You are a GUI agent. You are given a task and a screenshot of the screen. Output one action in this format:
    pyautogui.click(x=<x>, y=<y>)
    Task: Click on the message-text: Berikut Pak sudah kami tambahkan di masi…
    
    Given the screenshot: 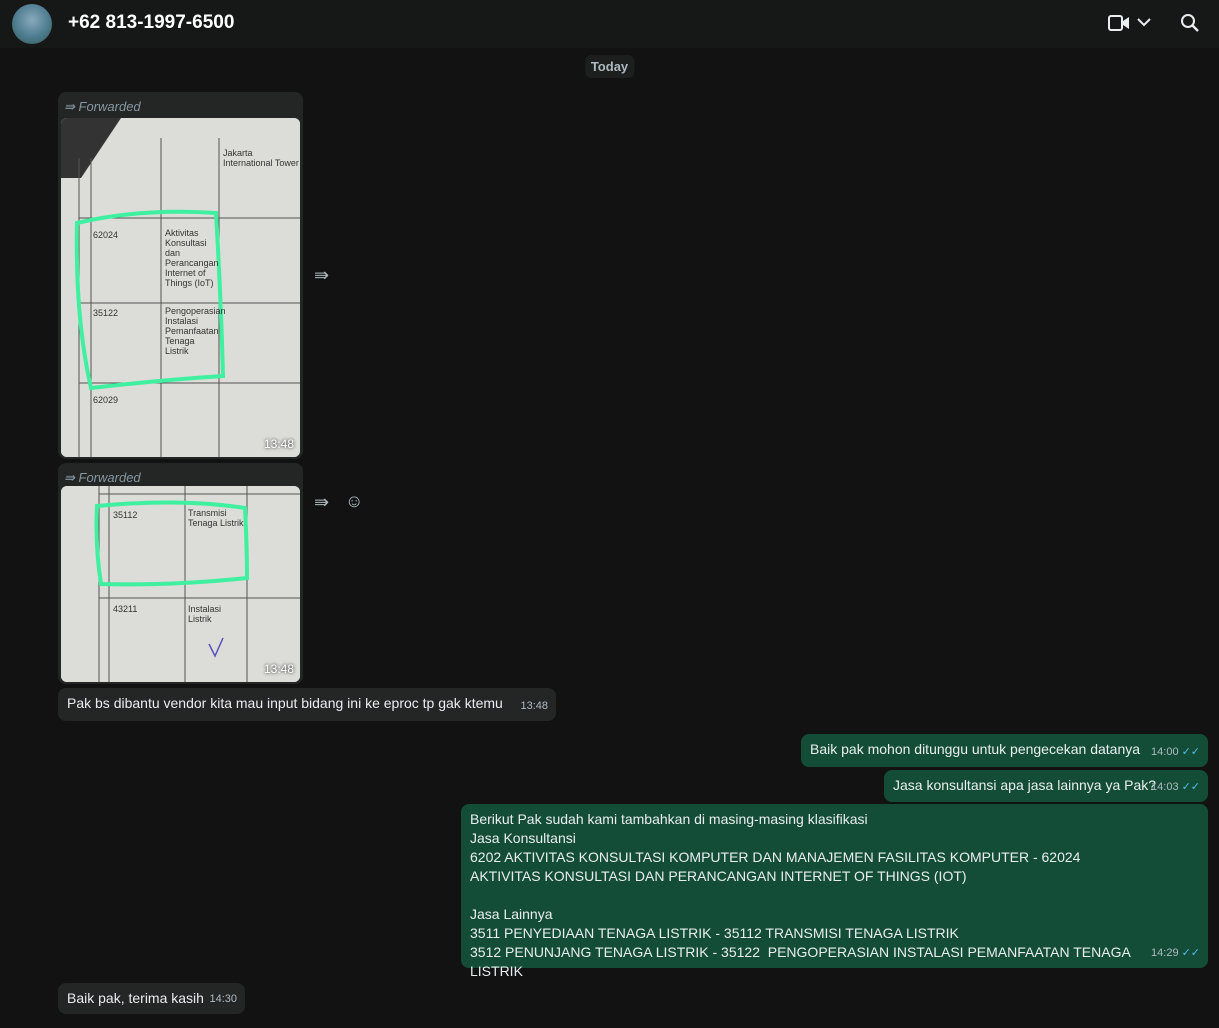 What is the action you would take?
    pyautogui.click(x=800, y=895)
    